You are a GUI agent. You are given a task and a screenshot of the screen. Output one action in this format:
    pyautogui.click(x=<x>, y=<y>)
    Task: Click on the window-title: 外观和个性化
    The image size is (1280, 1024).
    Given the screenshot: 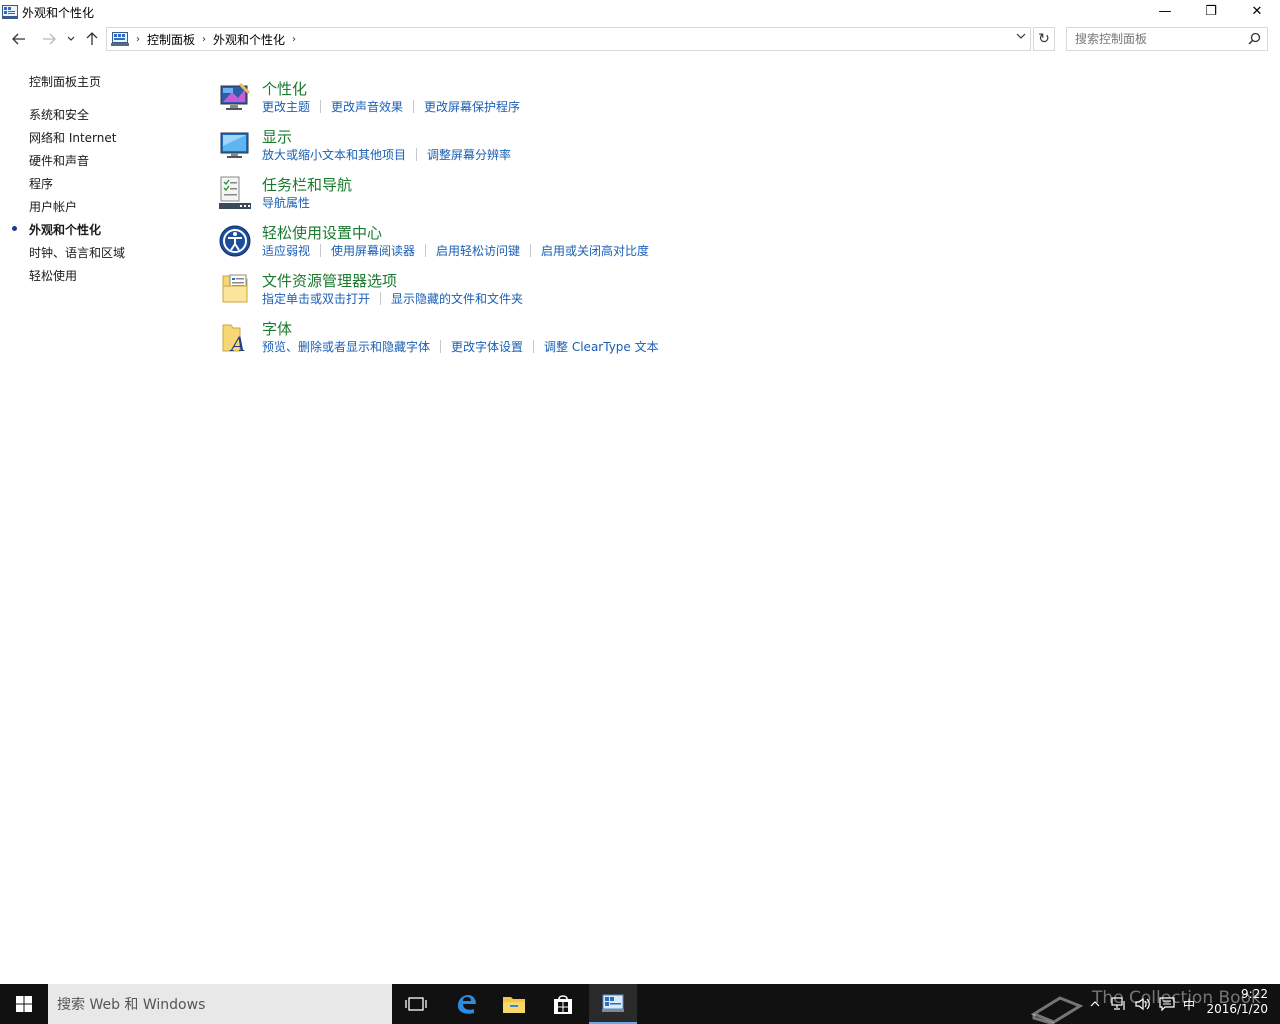 What is the action you would take?
    pyautogui.click(x=58, y=12)
    